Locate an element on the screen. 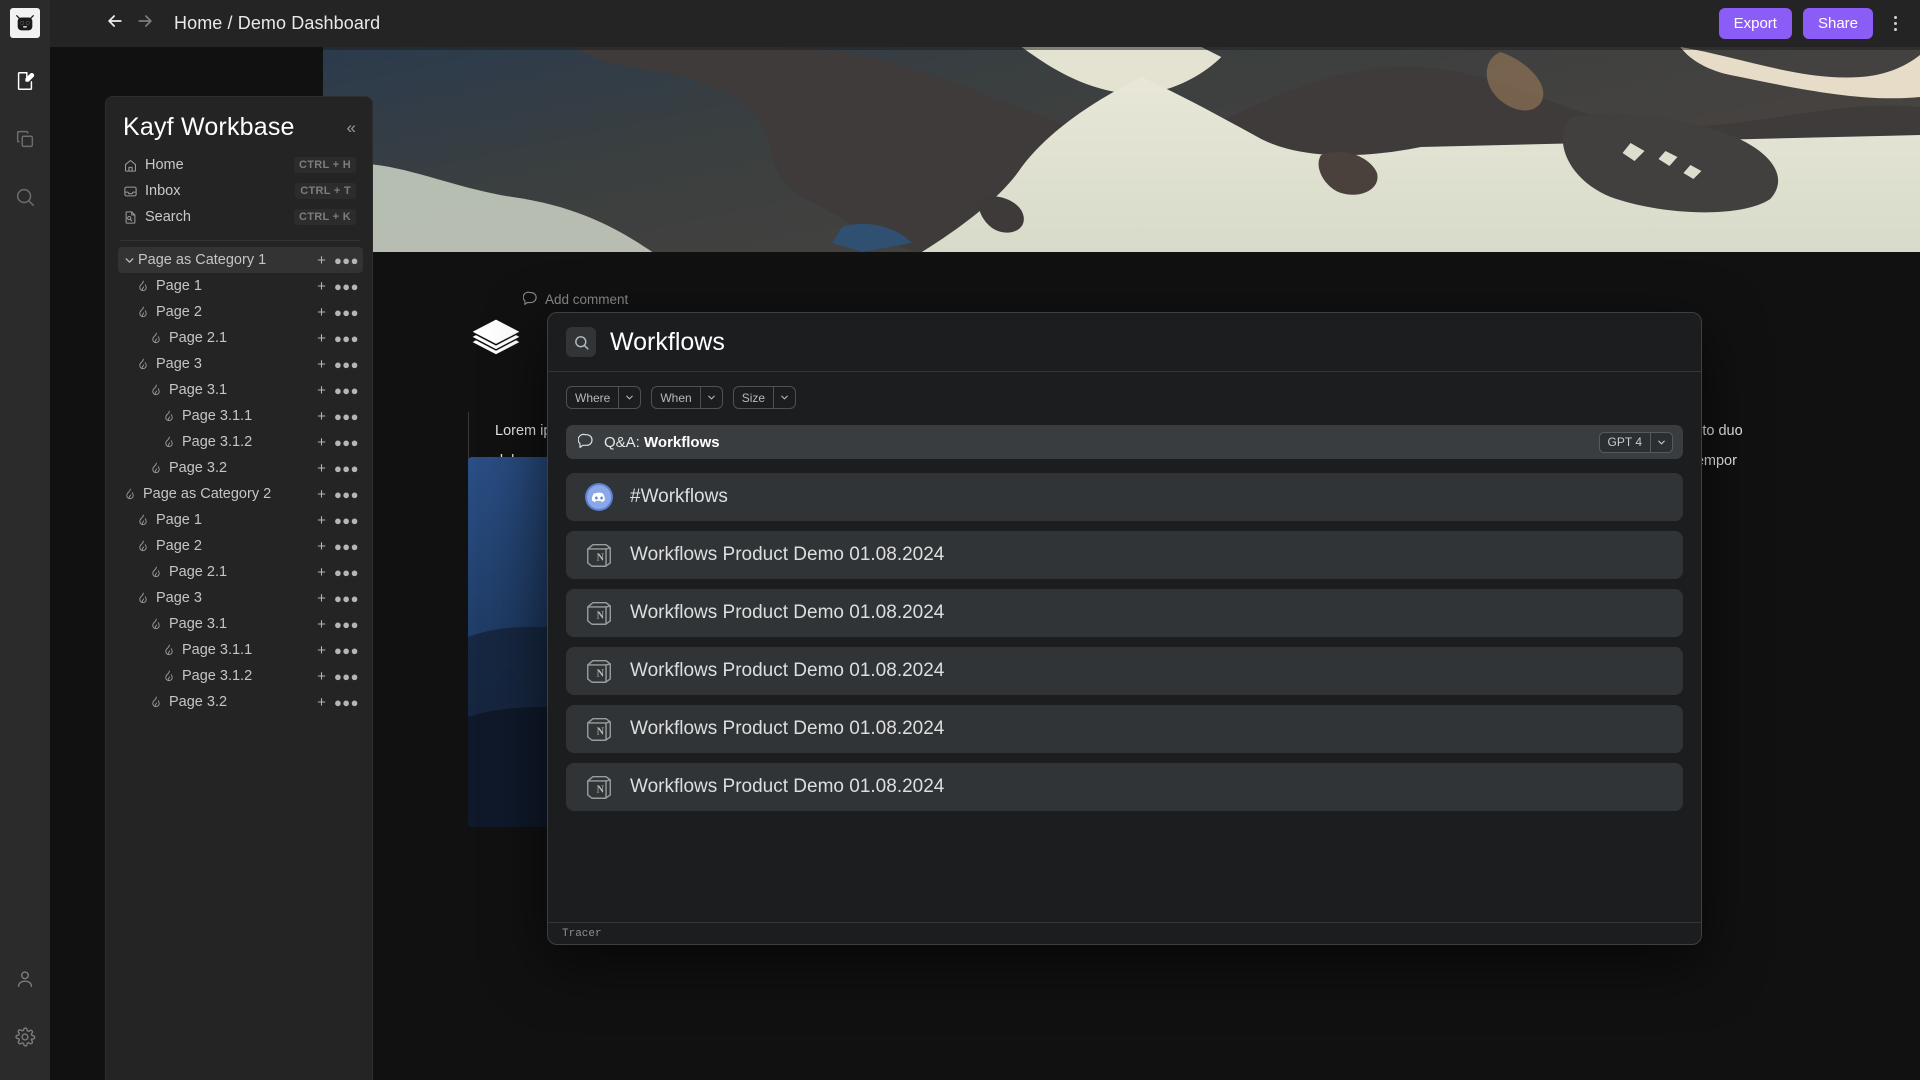  kebab-menu-icon is located at coordinates (1895, 24).